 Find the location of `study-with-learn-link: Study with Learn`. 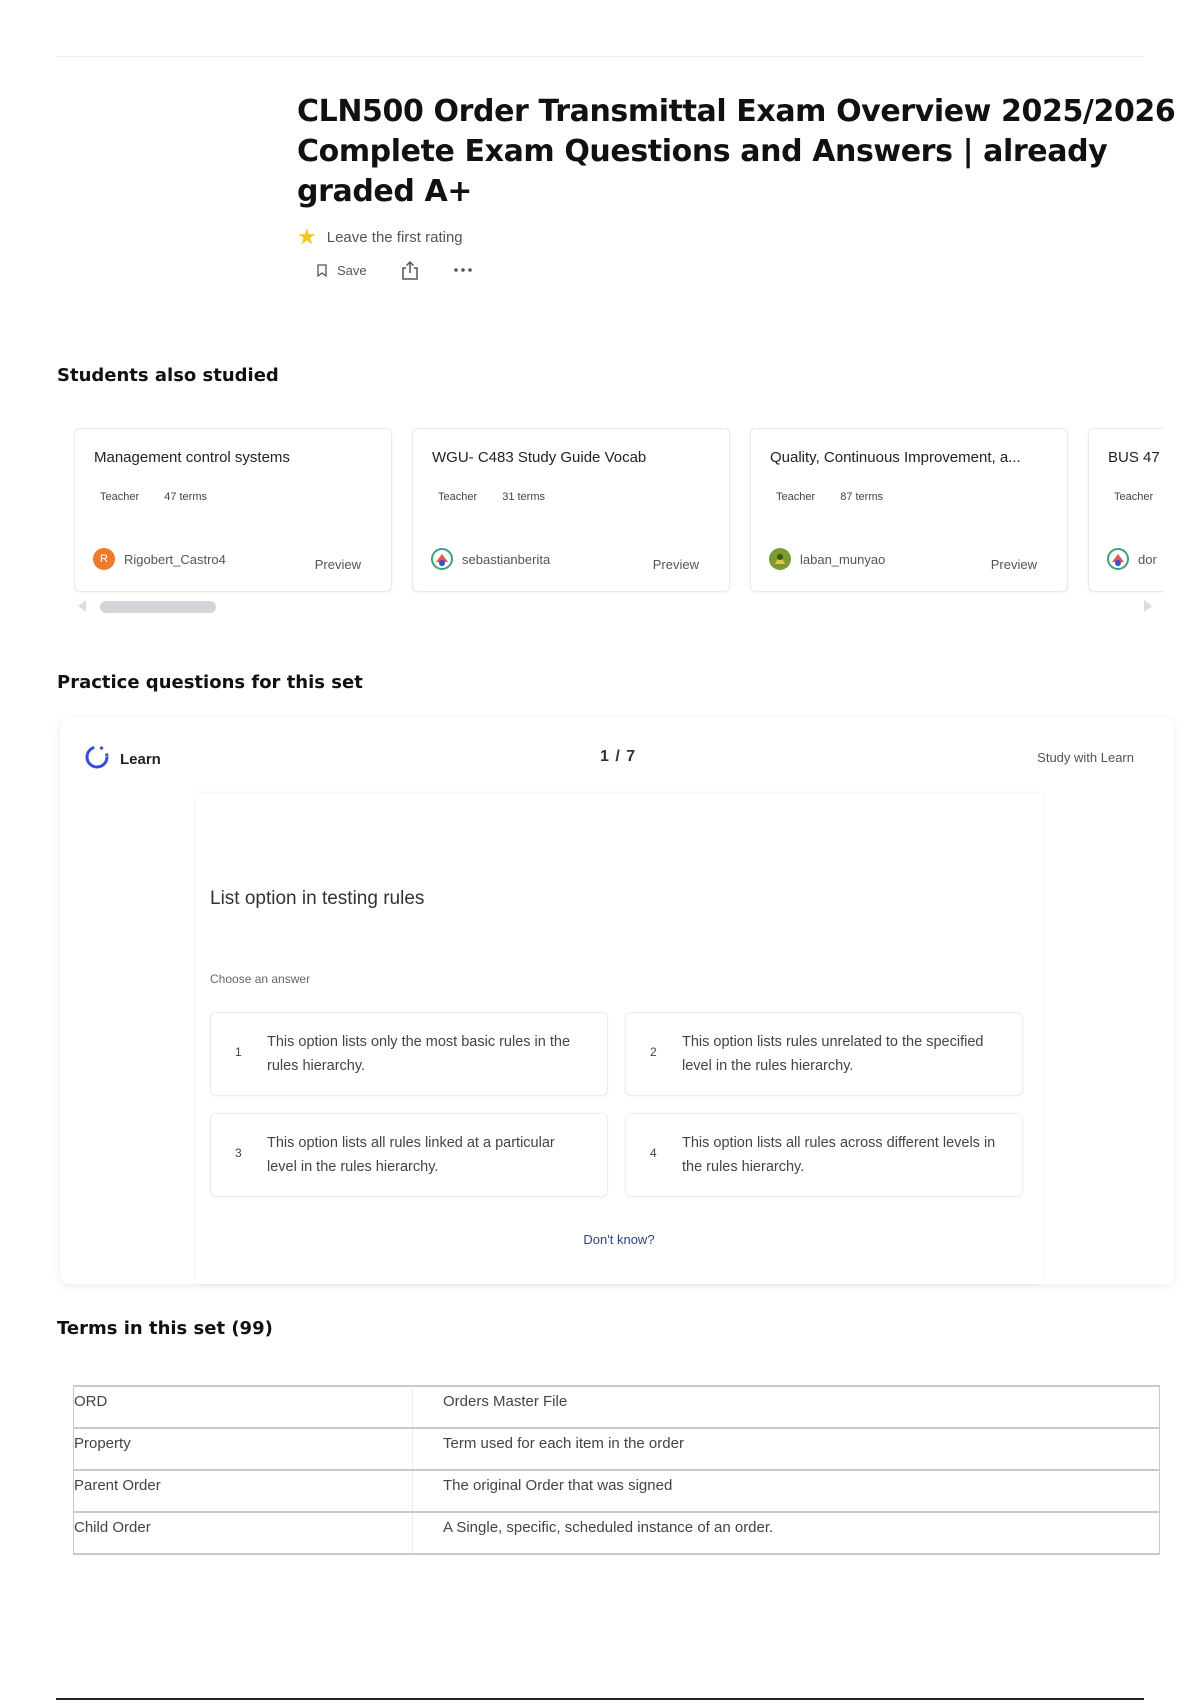

study-with-learn-link: Study with Learn is located at coordinates (1085, 757).